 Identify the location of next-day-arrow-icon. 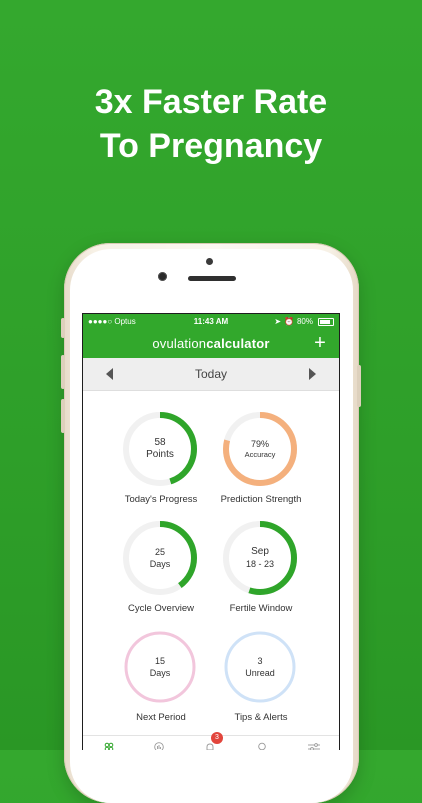
(312, 374).